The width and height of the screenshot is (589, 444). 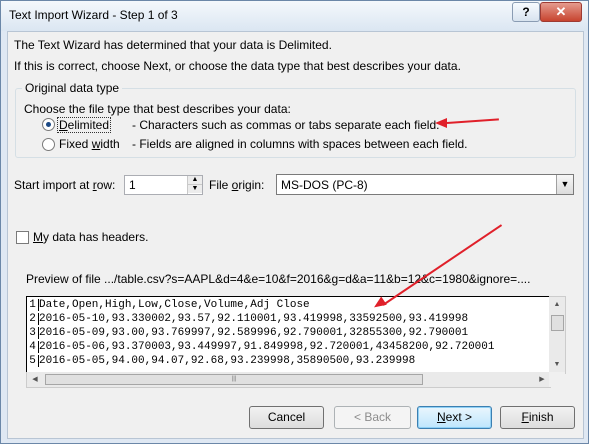 What do you see at coordinates (33, 305) in the screenshot?
I see `row-number: 1` at bounding box center [33, 305].